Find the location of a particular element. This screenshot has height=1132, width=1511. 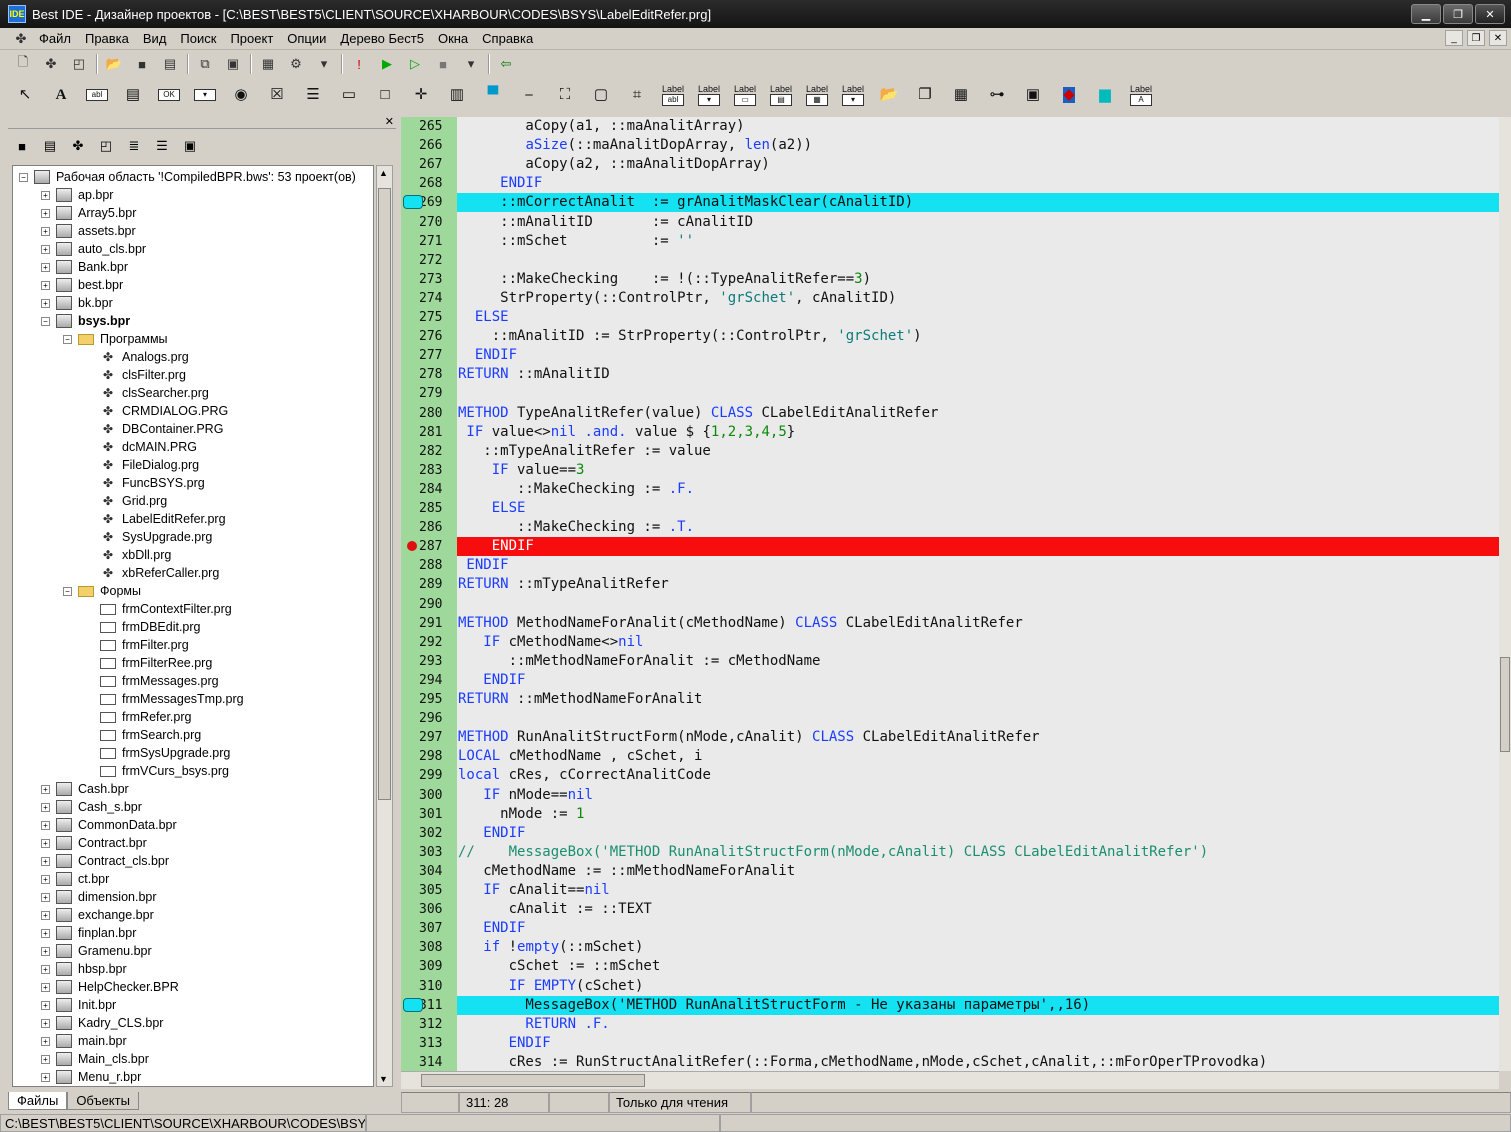

stop-icon: ■ is located at coordinates (443, 64).